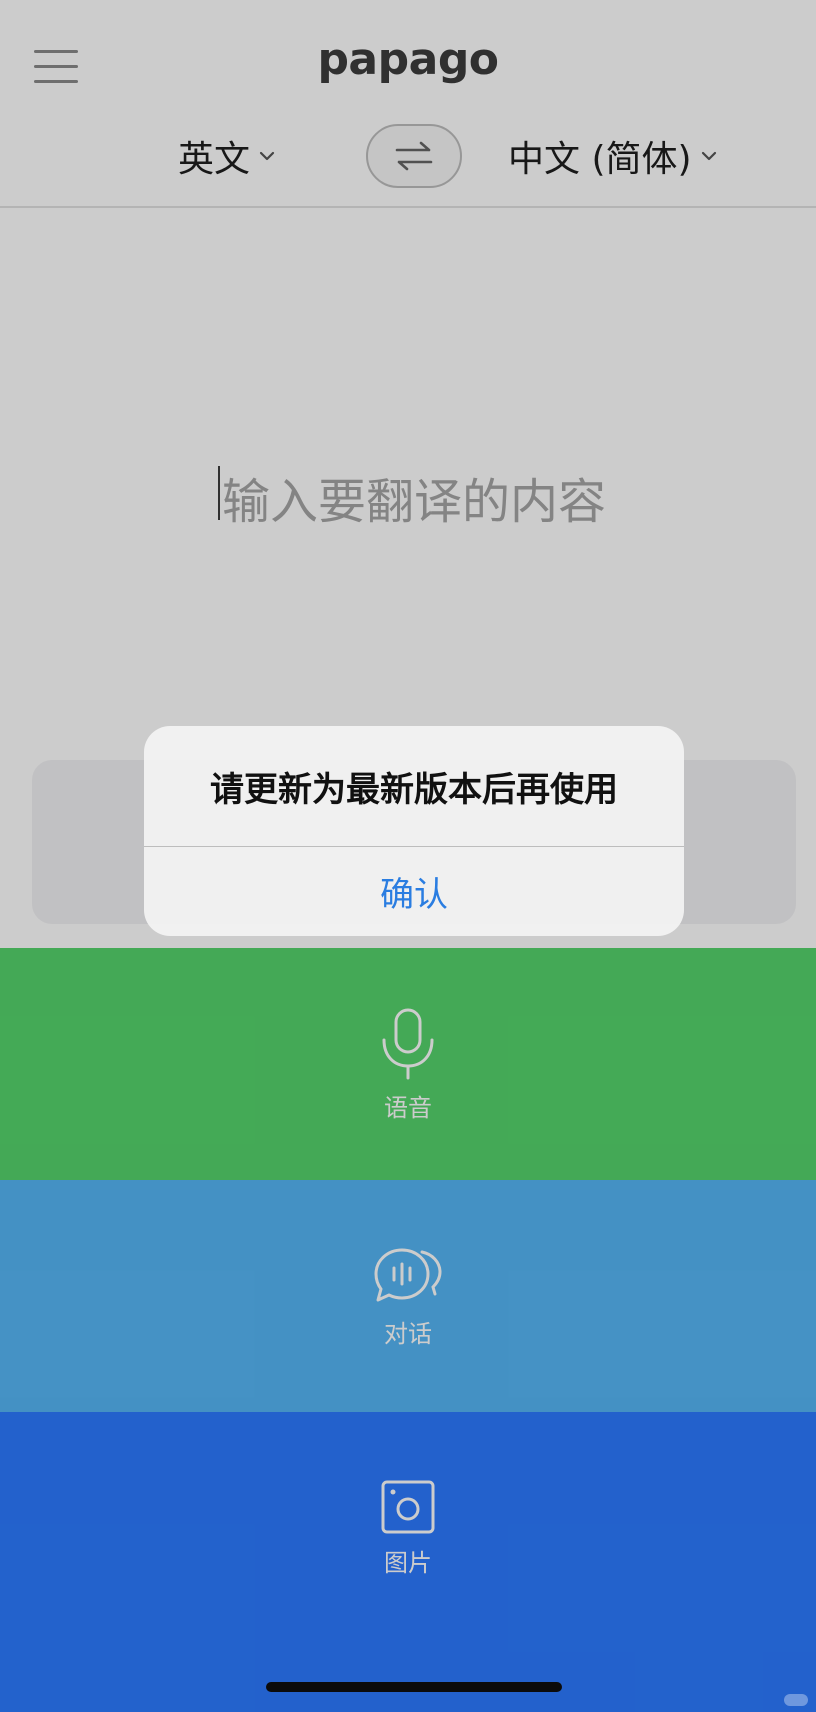 This screenshot has height=1712, width=816. What do you see at coordinates (414, 789) in the screenshot?
I see `alert-message: 请更新为最新版本后再使用` at bounding box center [414, 789].